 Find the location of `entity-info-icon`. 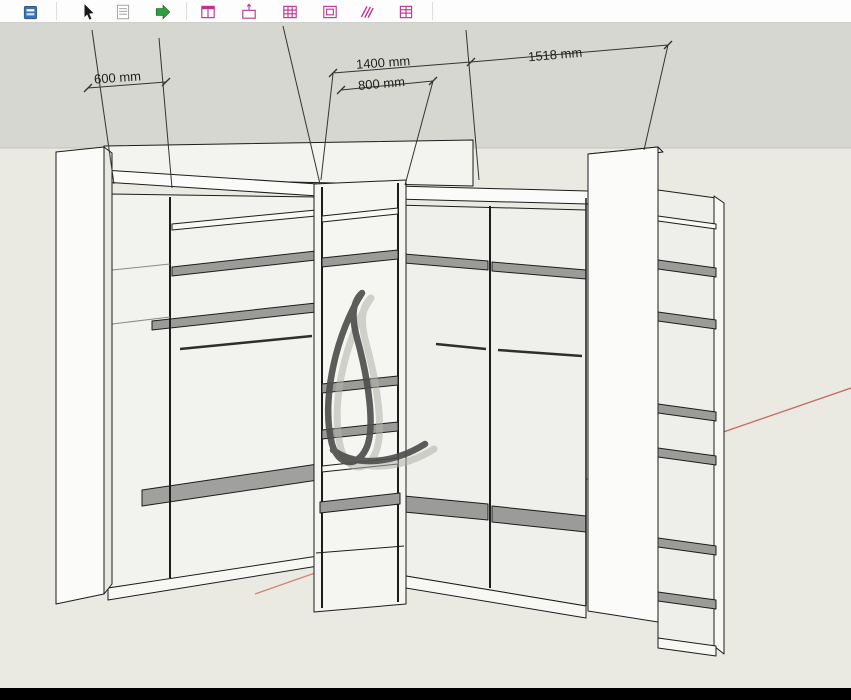

entity-info-icon is located at coordinates (123, 10).